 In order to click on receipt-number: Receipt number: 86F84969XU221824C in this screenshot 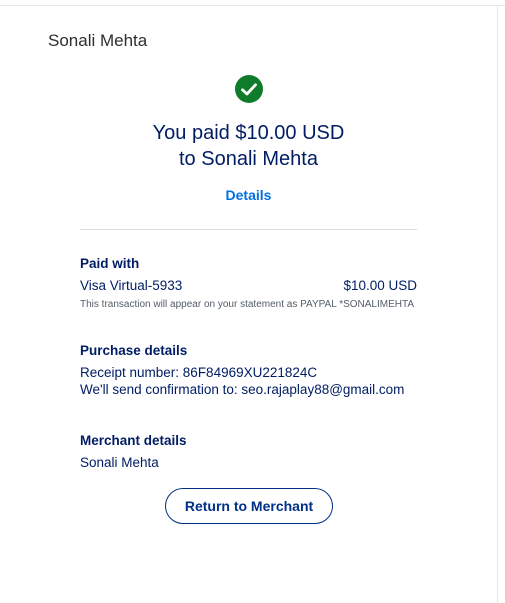, I will do `click(199, 372)`.